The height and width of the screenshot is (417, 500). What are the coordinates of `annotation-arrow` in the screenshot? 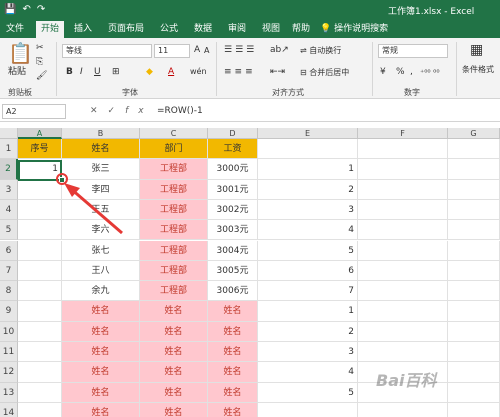 It's located at (93, 209).